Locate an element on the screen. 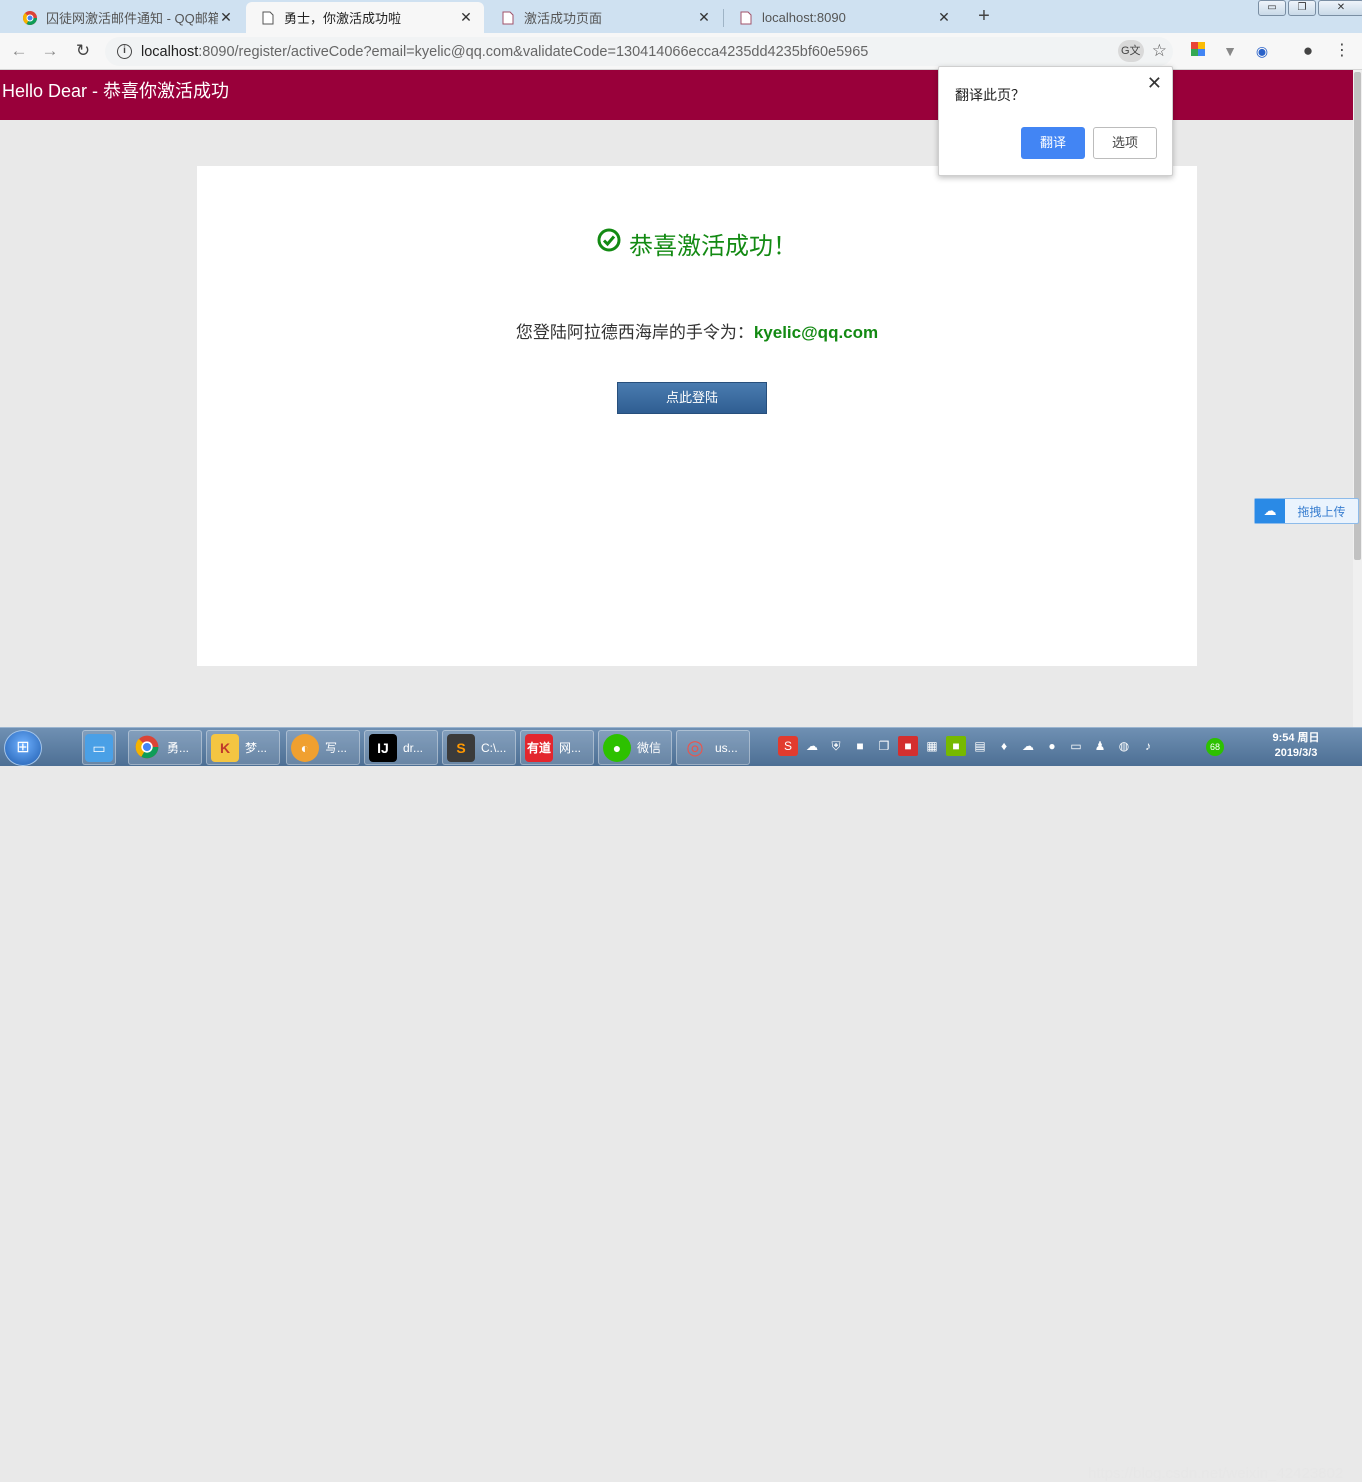  new-tab-button: + is located at coordinates (984, 17).